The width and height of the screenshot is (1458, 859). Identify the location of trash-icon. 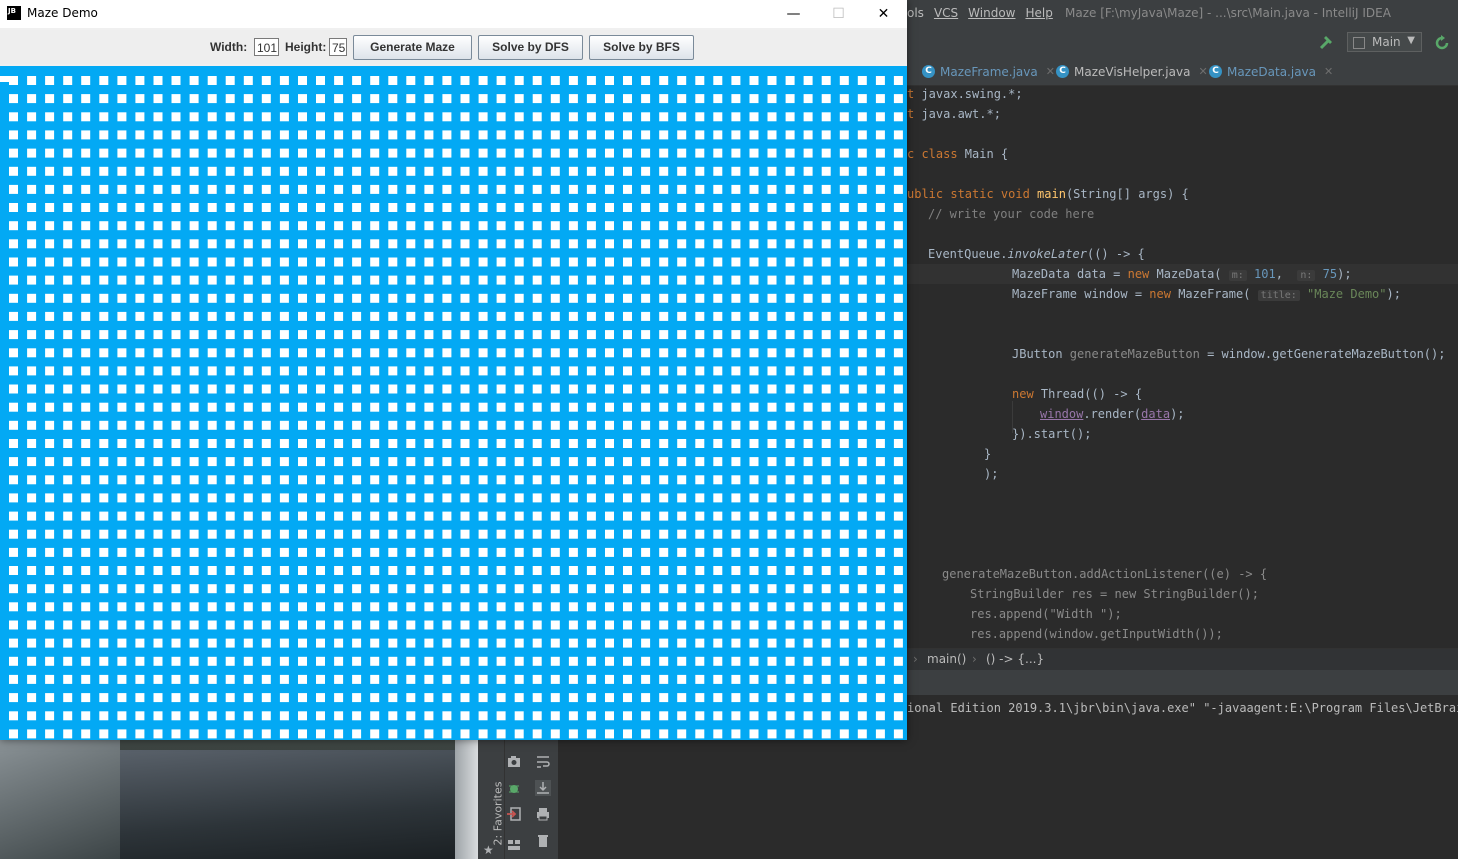
(543, 840).